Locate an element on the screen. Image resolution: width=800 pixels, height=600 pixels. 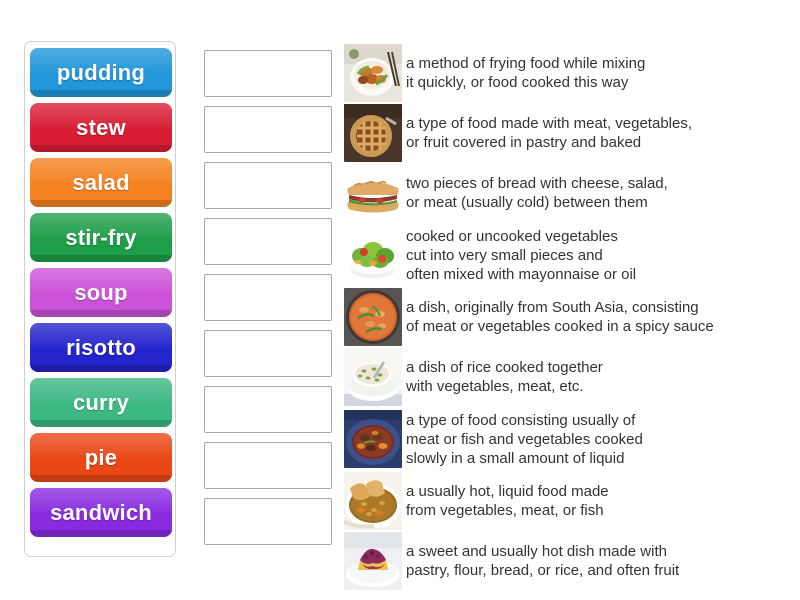
word-tile-stew: stew is located at coordinates (101, 127).